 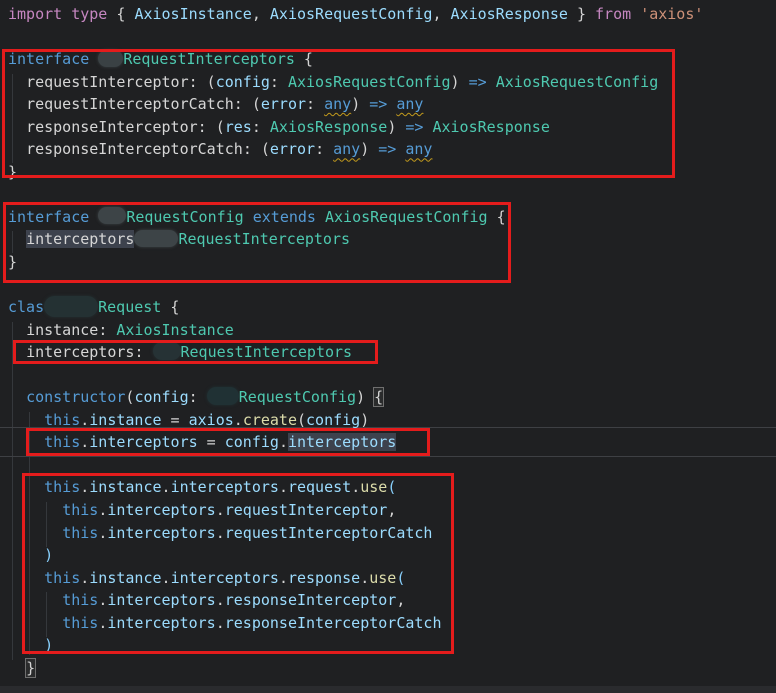 I want to click on code-line: this.interceptors.responseInterceptor,, so click(x=355, y=600).